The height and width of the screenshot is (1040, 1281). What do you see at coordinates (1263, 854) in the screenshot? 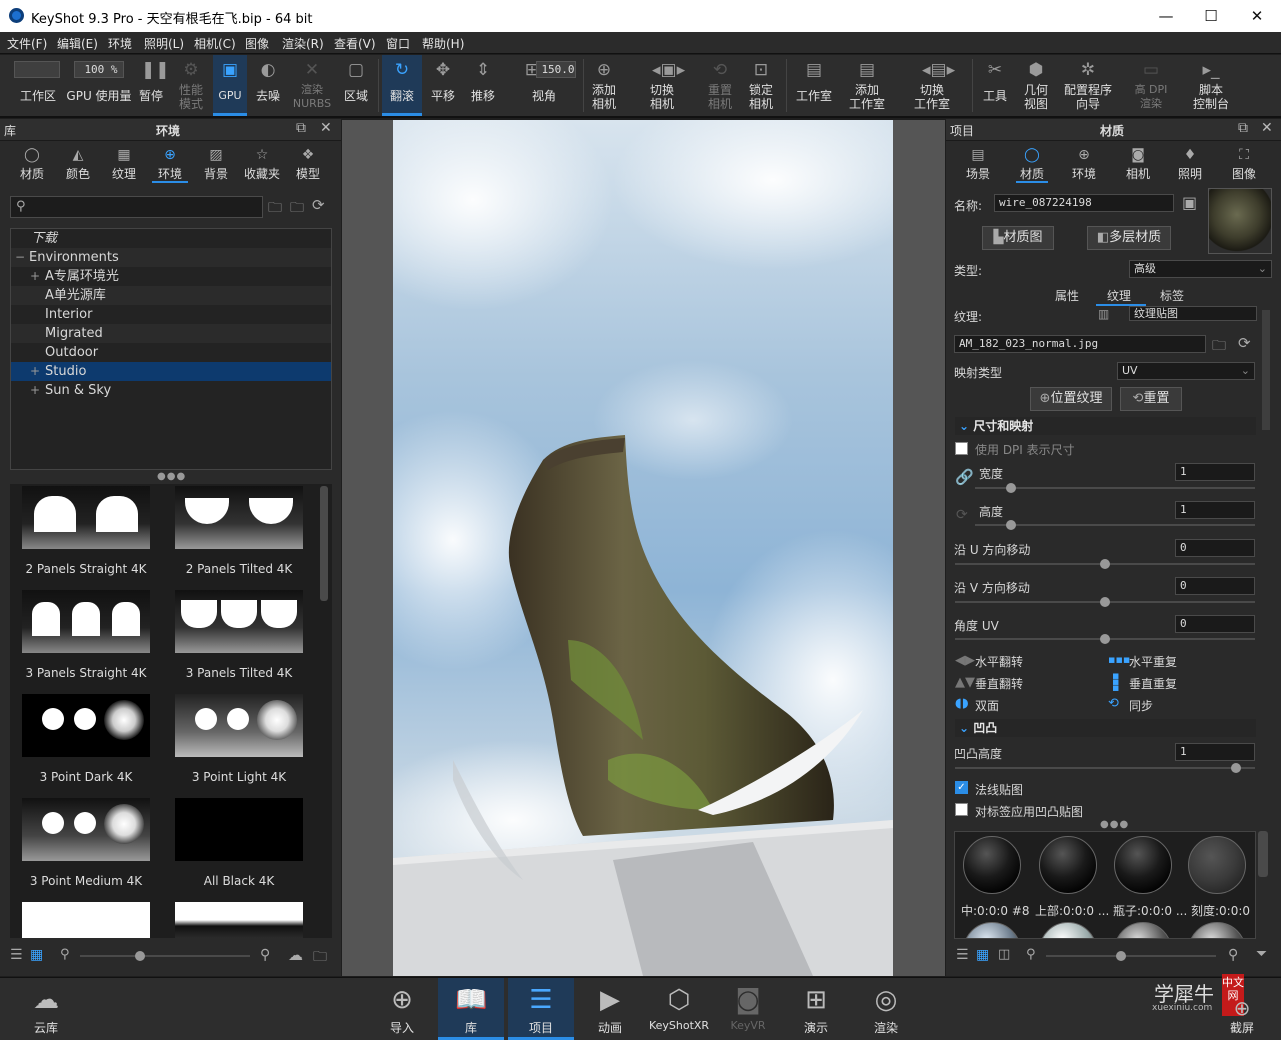
I see `material-grid-scrollbar` at bounding box center [1263, 854].